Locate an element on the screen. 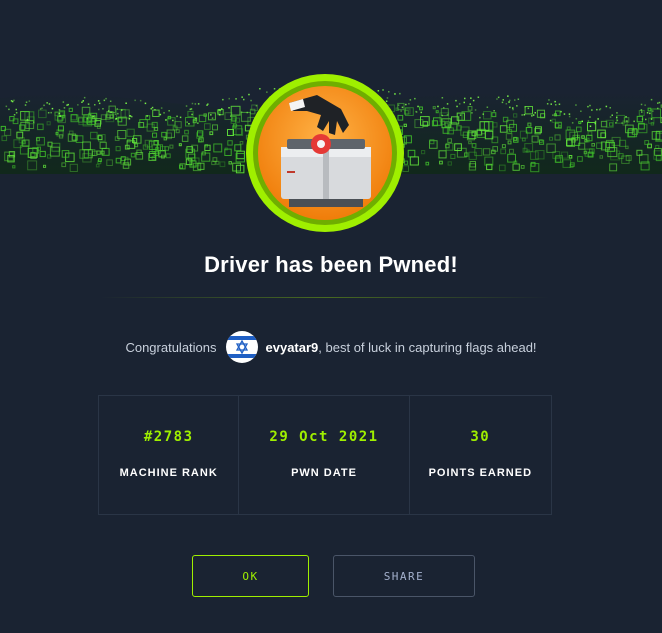  pwn-date-label: PWN DATE is located at coordinates (324, 473).